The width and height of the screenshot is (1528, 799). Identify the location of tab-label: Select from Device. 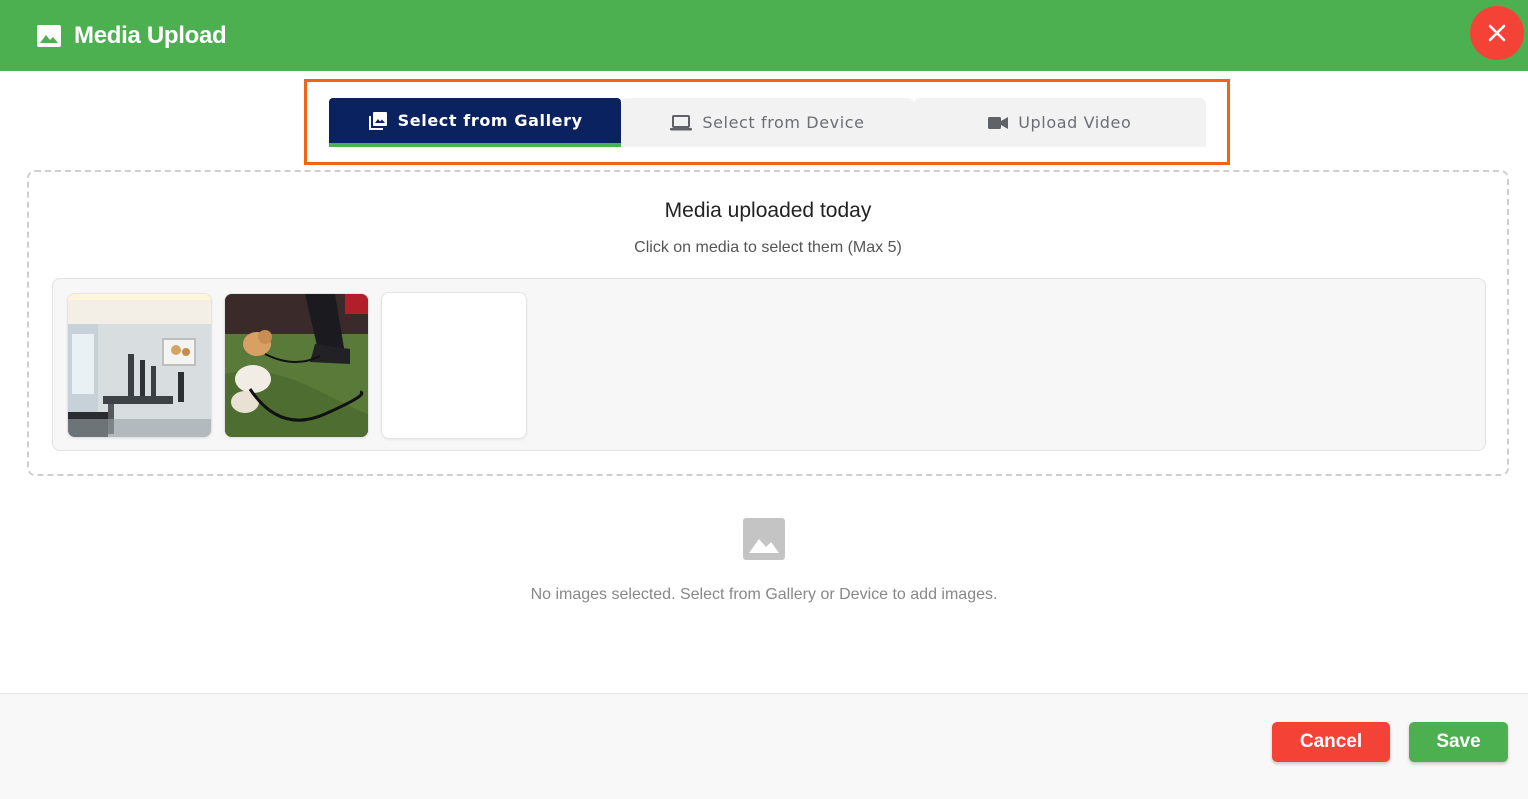
(783, 122).